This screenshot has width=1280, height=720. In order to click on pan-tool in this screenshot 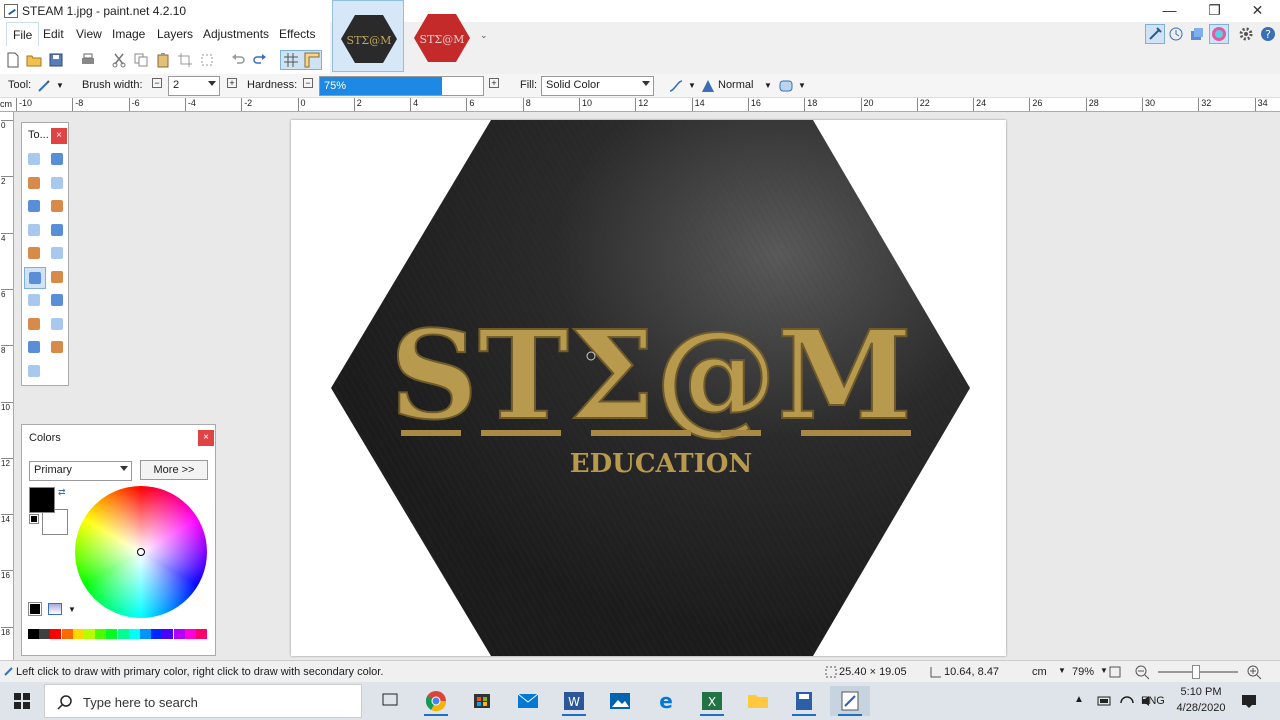, I will do `click(58, 231)`.